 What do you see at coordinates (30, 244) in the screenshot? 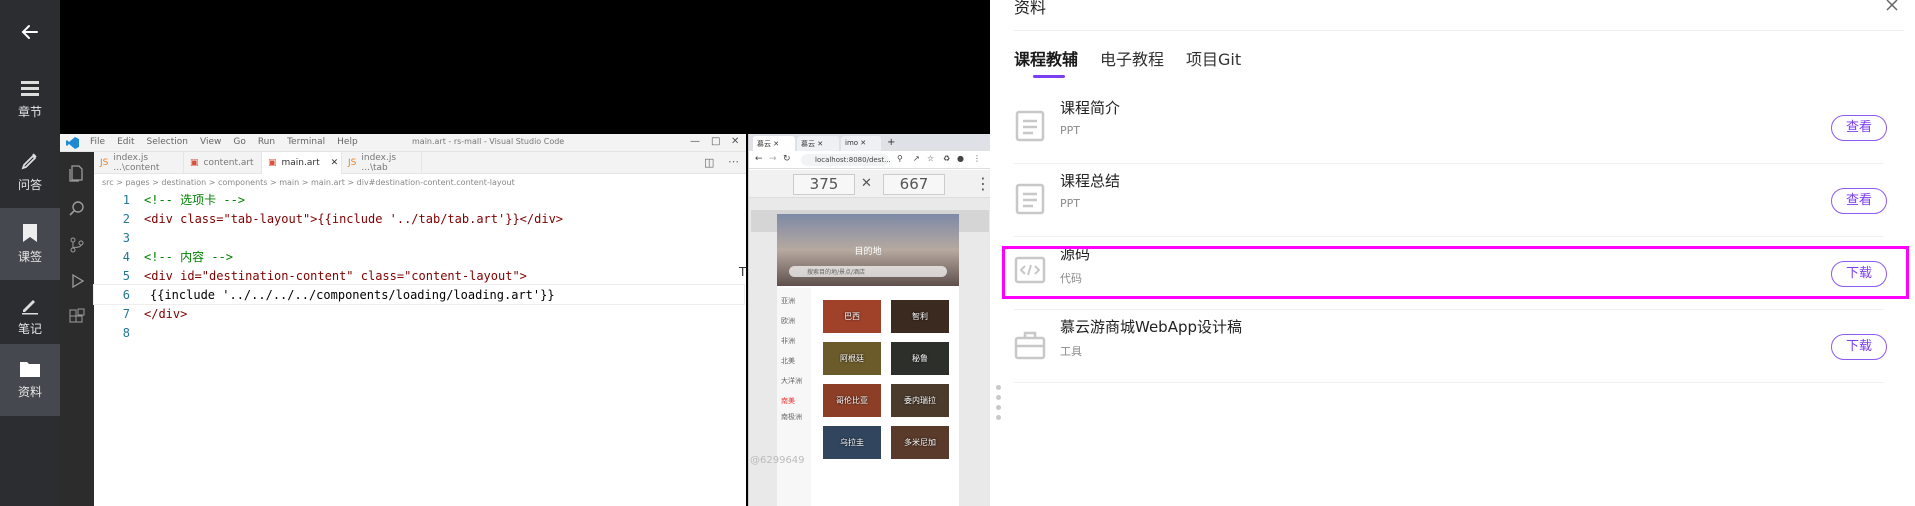
I see `rail-item-bookmark: 课签` at bounding box center [30, 244].